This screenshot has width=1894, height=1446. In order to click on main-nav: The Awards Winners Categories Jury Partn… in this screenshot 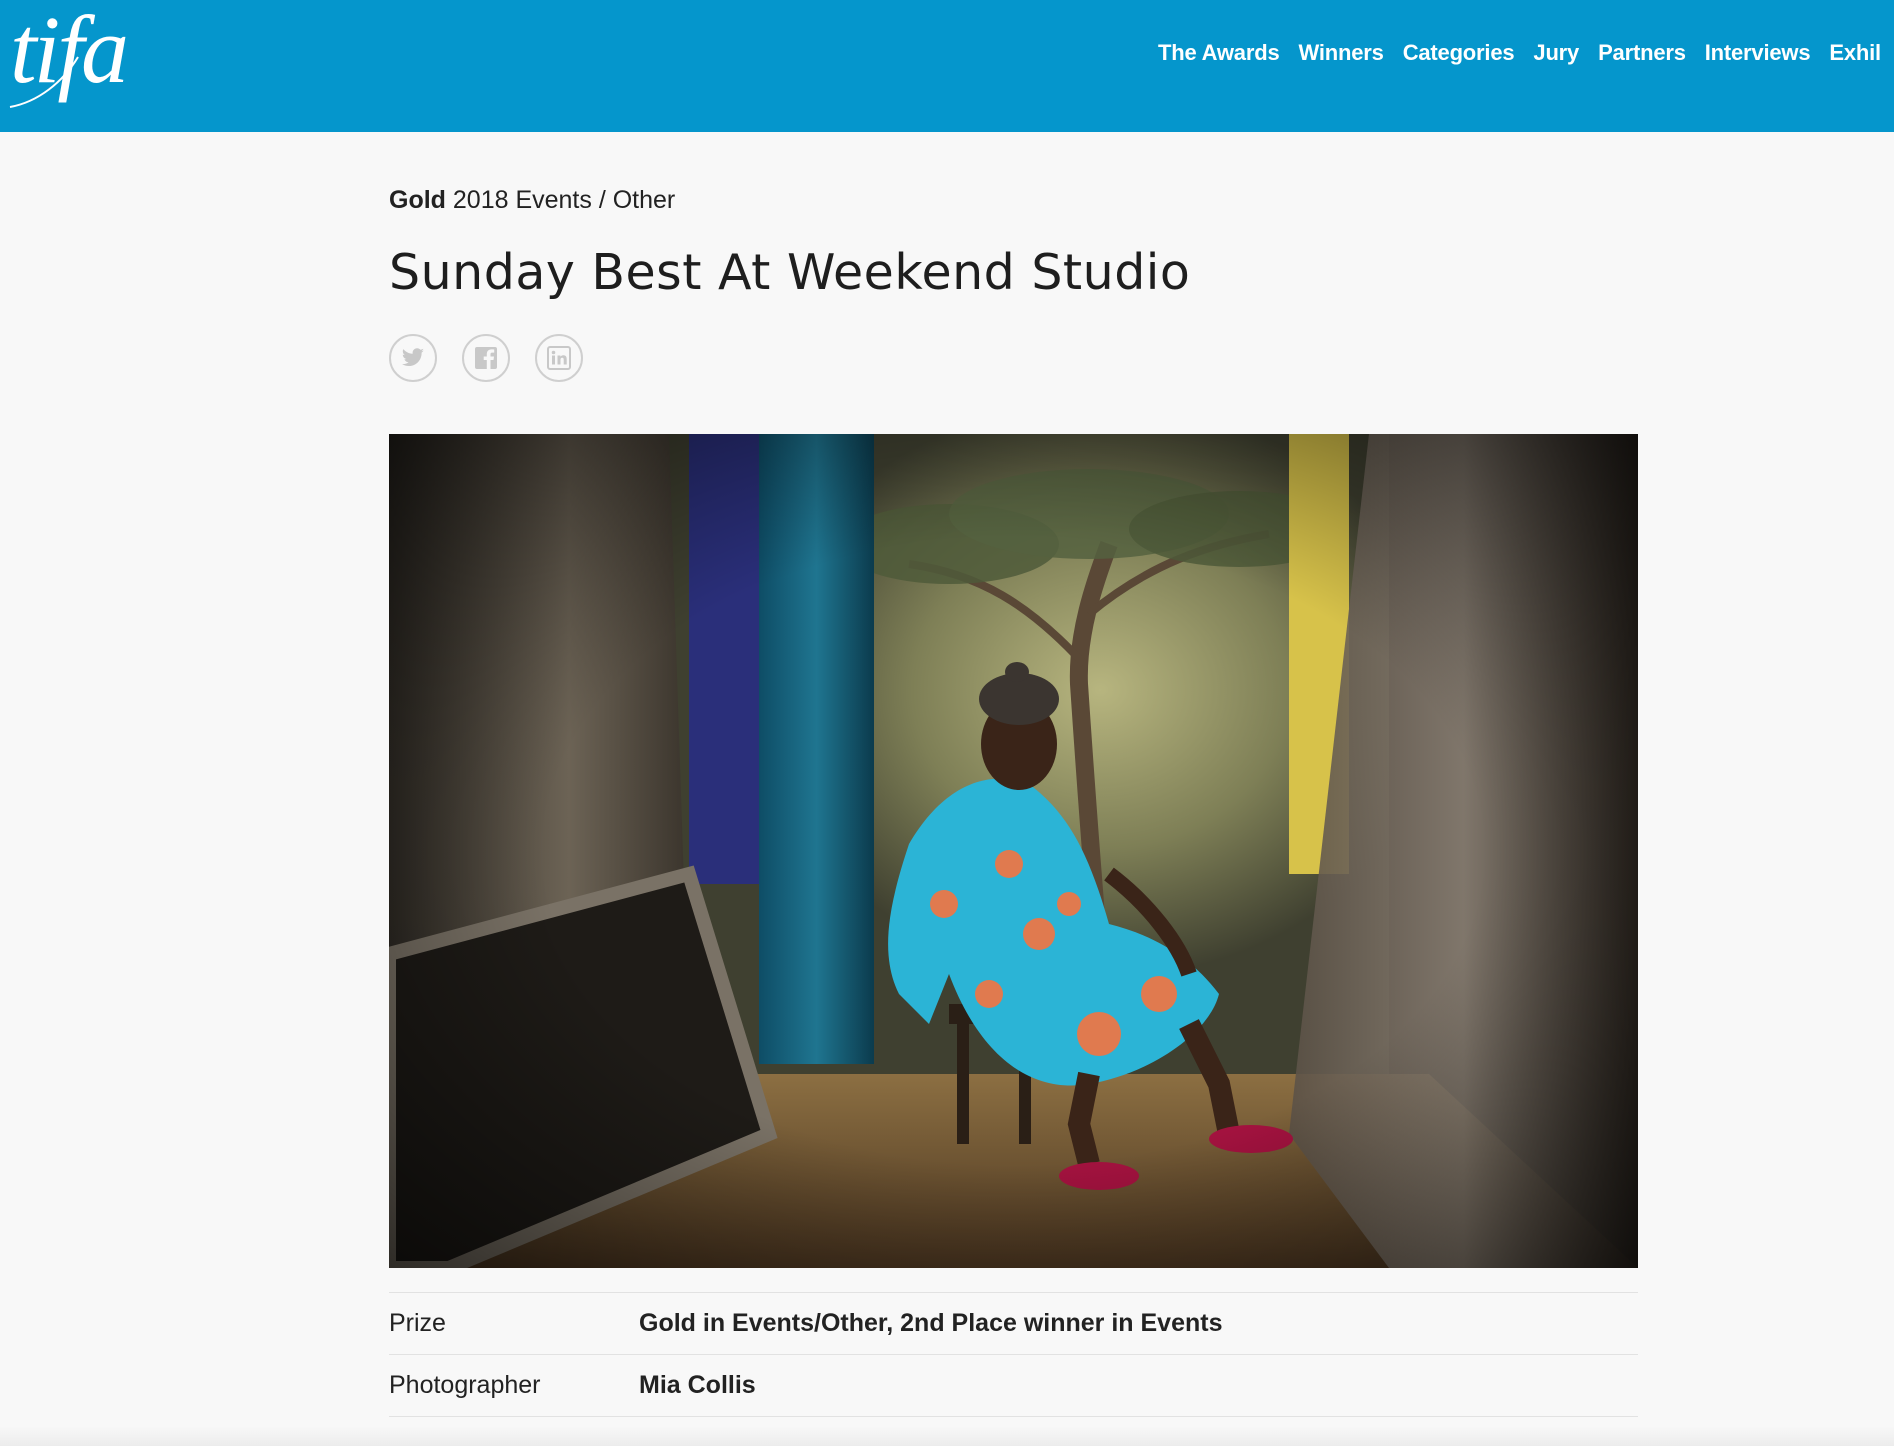, I will do `click(1526, 53)`.